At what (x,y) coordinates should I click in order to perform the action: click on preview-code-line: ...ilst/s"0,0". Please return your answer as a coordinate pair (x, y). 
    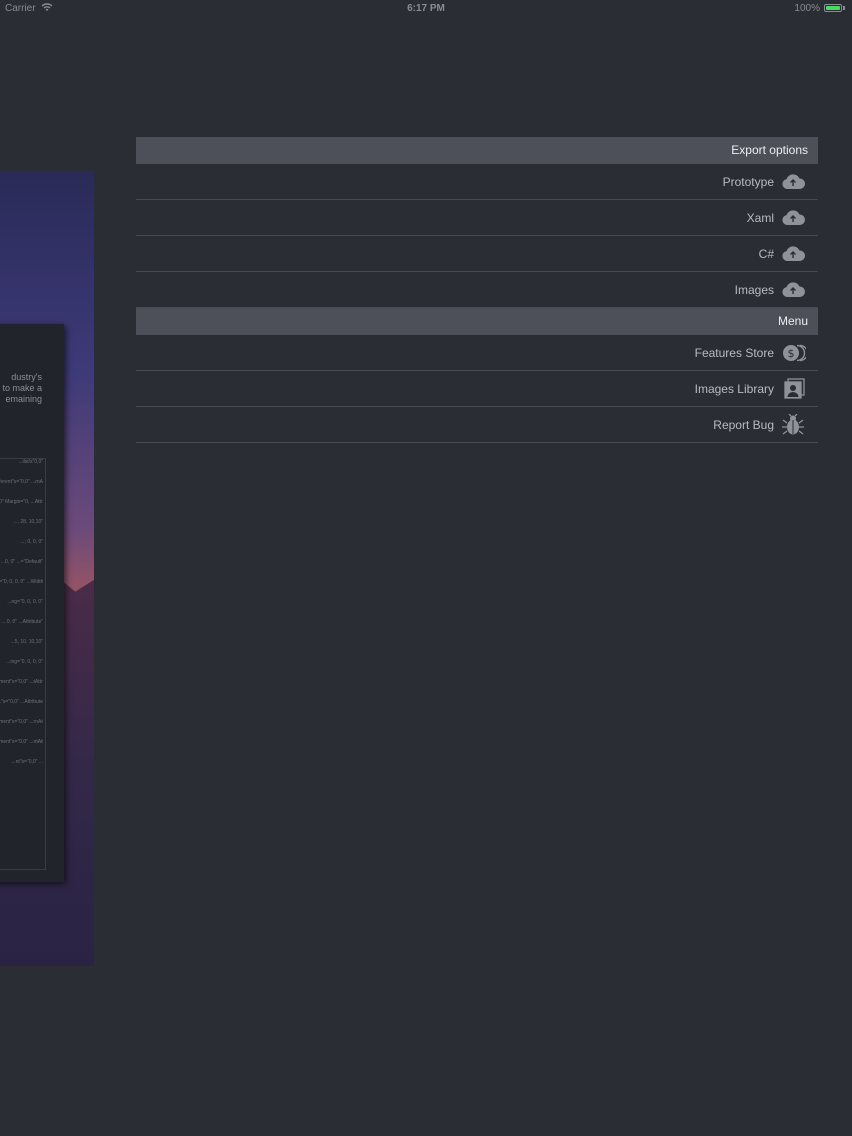
    Looking at the image, I should click on (30, 462).